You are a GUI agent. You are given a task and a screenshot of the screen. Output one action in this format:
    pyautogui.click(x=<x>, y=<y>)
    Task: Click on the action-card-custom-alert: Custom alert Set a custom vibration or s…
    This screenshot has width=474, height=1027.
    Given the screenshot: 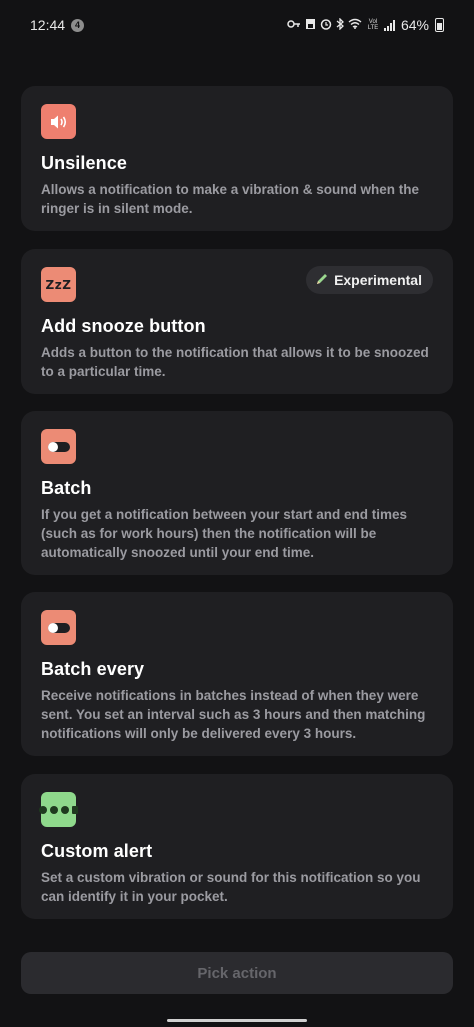 What is the action you would take?
    pyautogui.click(x=237, y=846)
    